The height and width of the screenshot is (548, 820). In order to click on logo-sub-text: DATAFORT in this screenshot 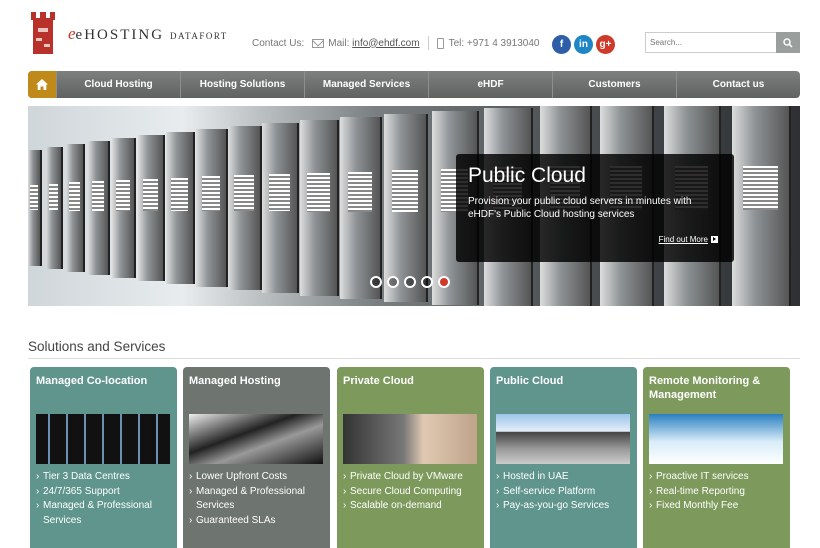, I will do `click(199, 36)`.